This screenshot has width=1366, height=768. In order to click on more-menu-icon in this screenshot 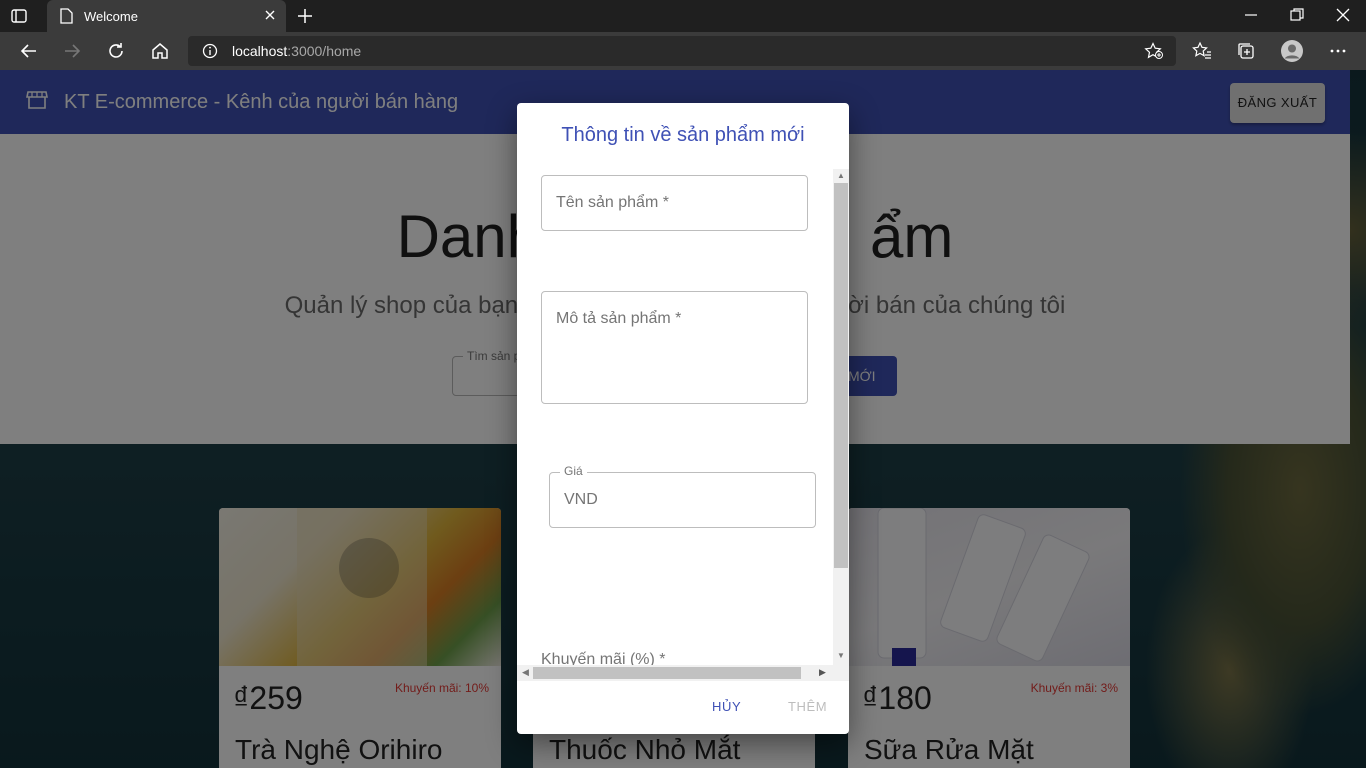, I will do `click(1338, 53)`.